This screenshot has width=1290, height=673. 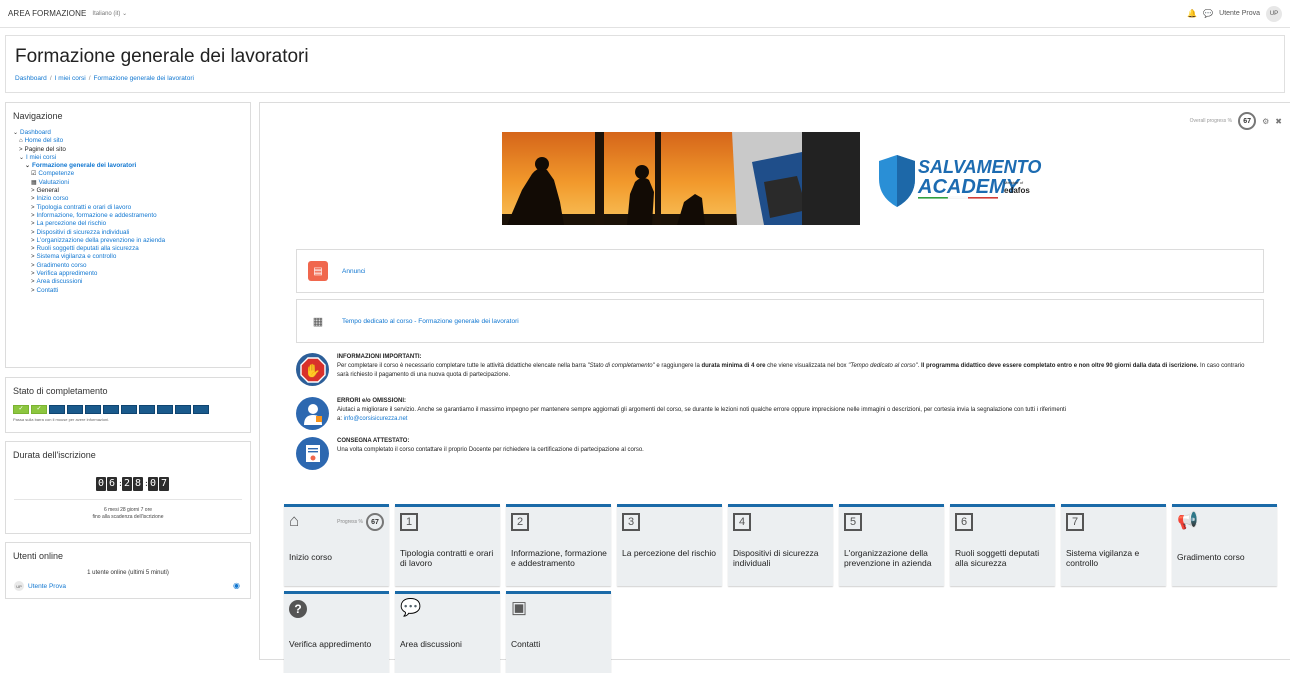 I want to click on sidebar-item: > General, so click(x=128, y=191).